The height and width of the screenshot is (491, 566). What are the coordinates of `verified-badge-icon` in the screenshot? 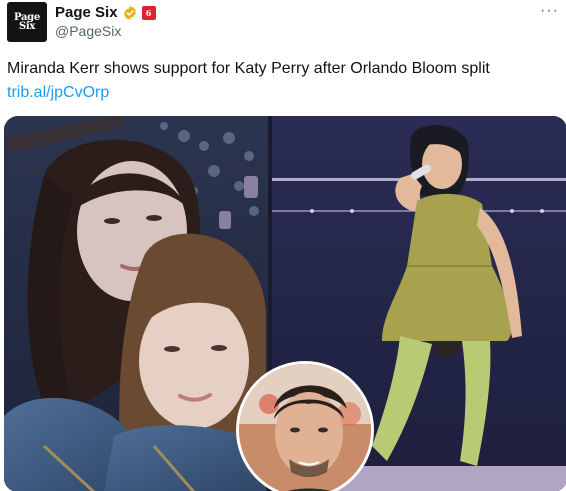 It's located at (129, 12).